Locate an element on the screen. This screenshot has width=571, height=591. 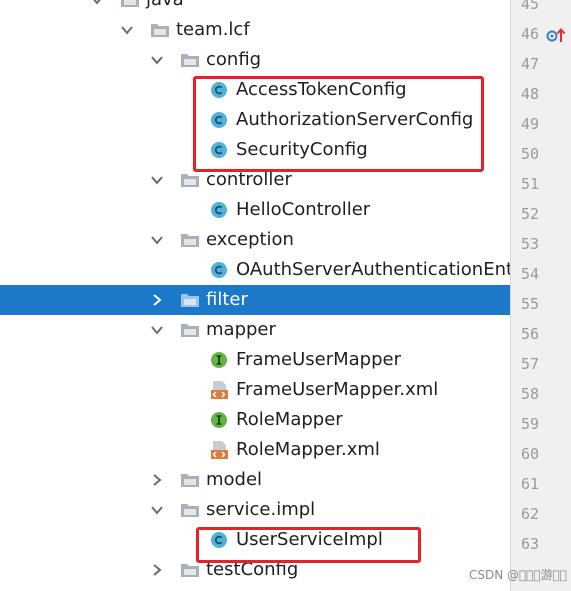
tree-item-label: OAuthServerAuthenticationEntr is located at coordinates (373, 269).